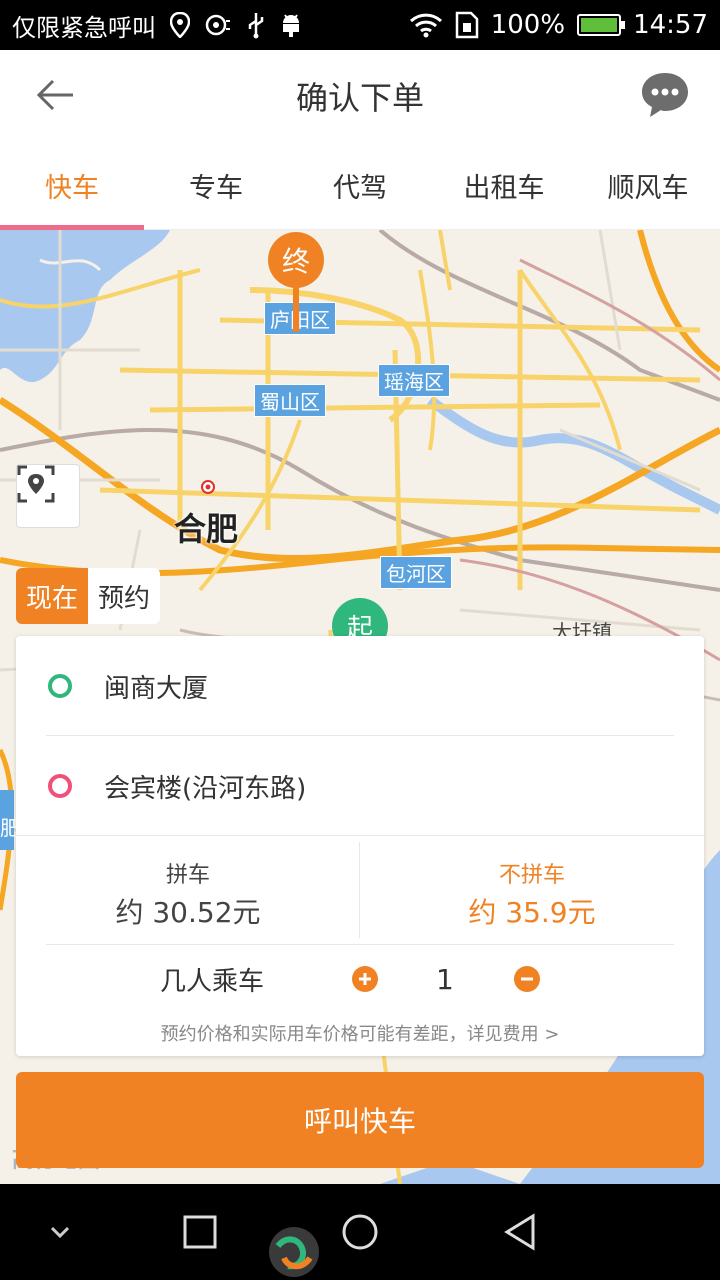  Describe the element at coordinates (360, 786) in the screenshot. I see `destination-row: 会宾楼(沿河东路)` at that location.